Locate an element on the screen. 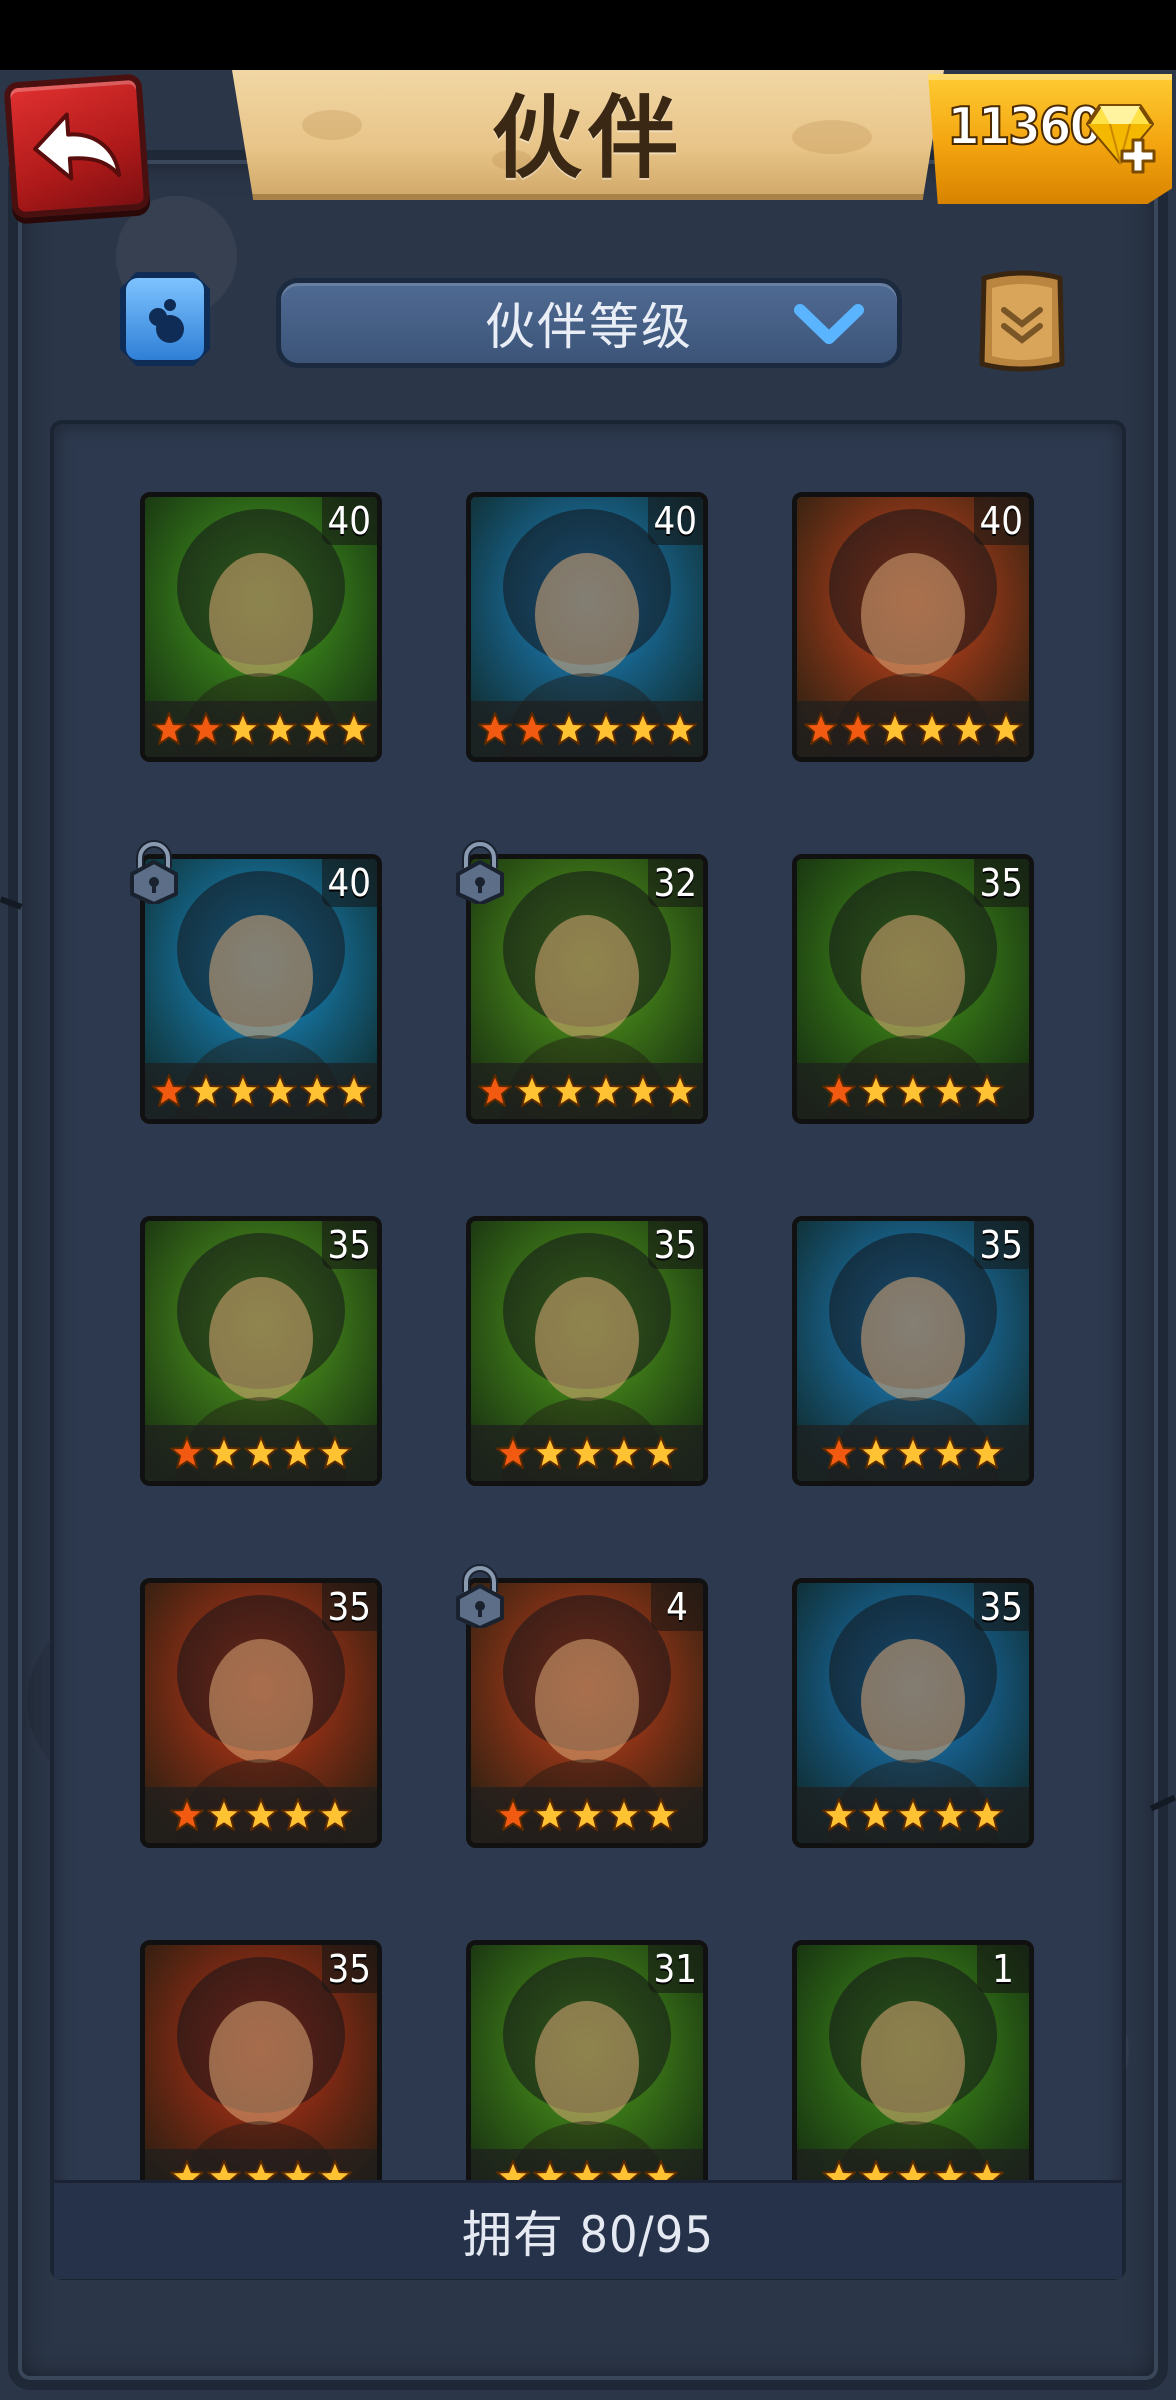 This screenshot has height=2400, width=1176. partner-level: 4 is located at coordinates (677, 1607).